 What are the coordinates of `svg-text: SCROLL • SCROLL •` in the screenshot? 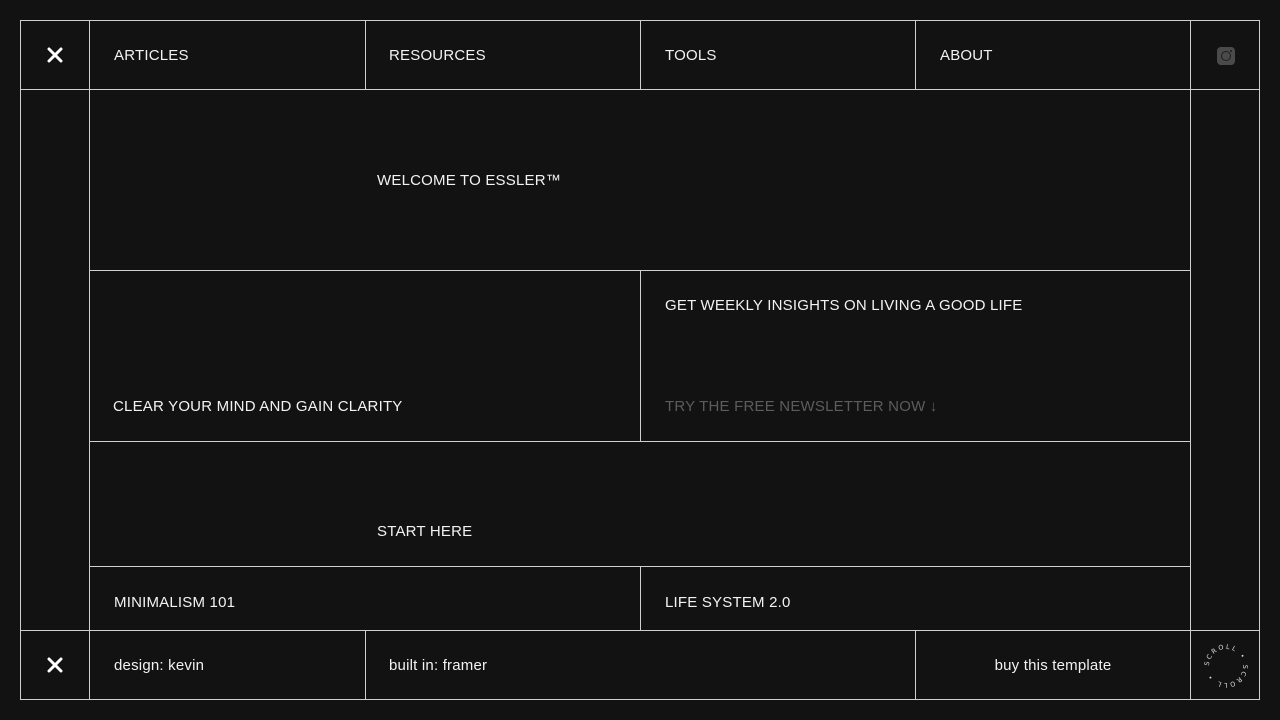 It's located at (1226, 666).